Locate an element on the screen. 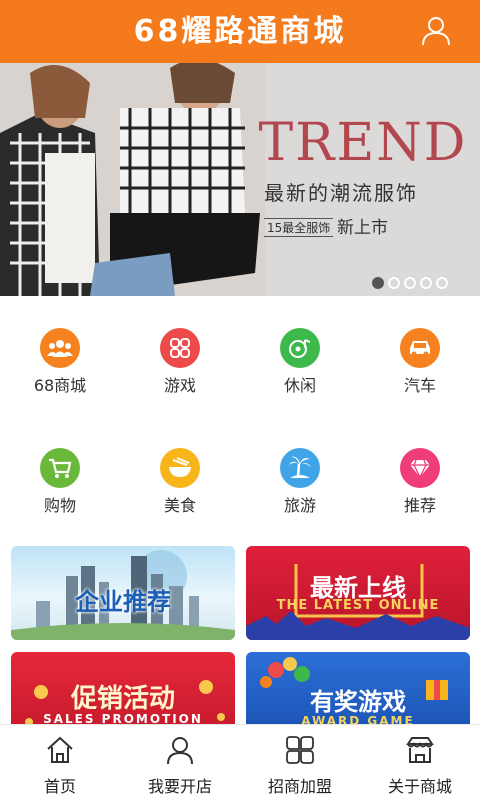  user-icon is located at coordinates (436, 30).